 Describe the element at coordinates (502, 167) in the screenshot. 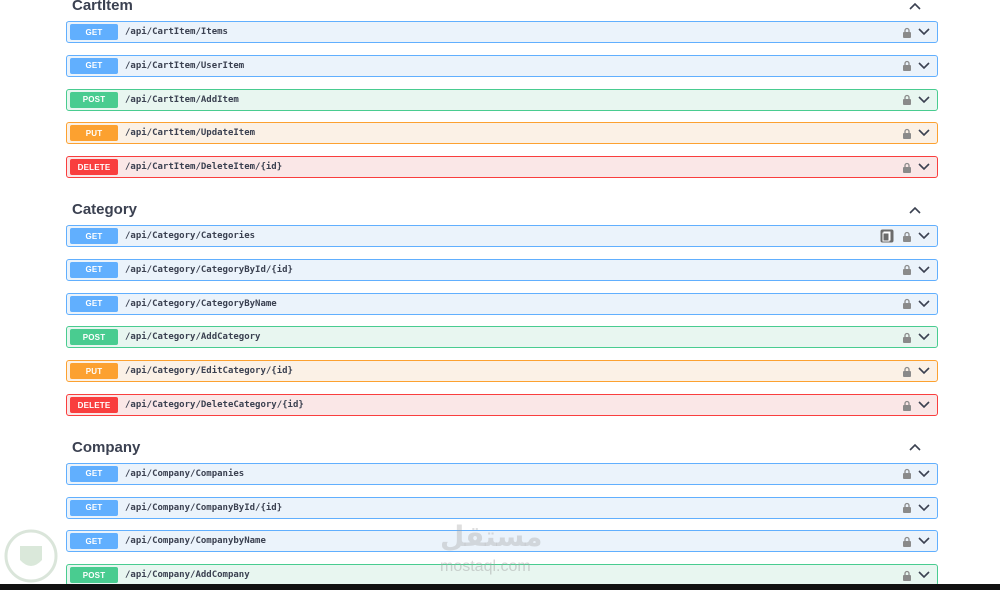

I see `operation-delete: DELETE/api/CartItem/DeleteItem/{id}` at that location.